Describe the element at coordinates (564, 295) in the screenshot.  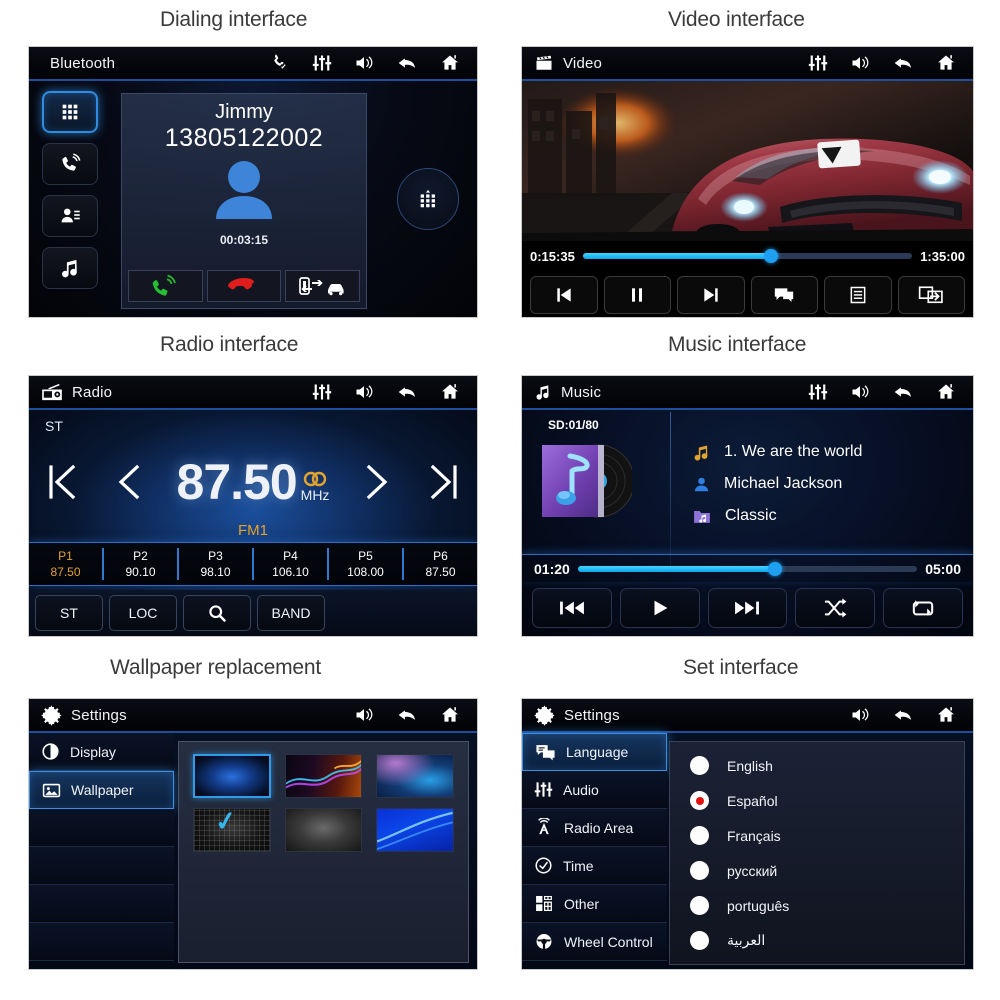
I see `previous-button` at that location.